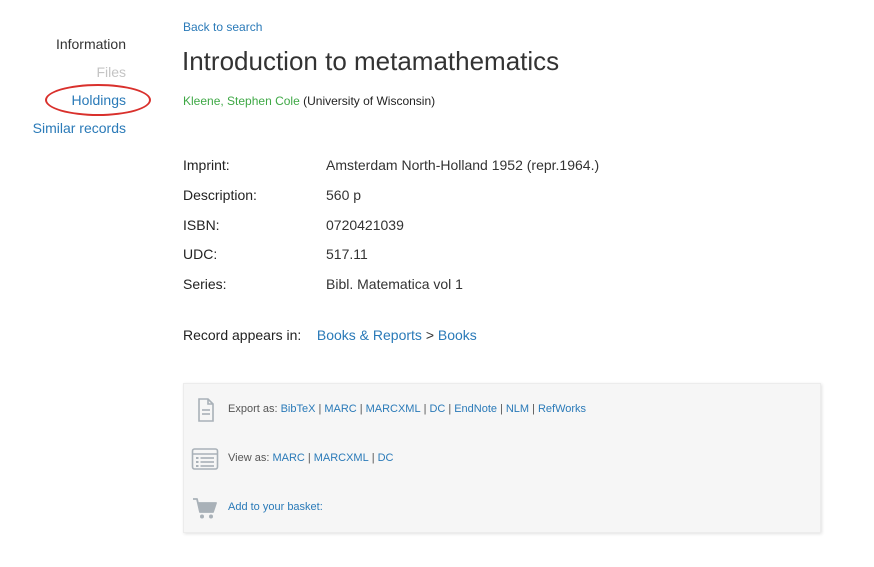 The height and width of the screenshot is (567, 874). Describe the element at coordinates (371, 61) in the screenshot. I see `page-title: Introduction to metamathematics` at that location.